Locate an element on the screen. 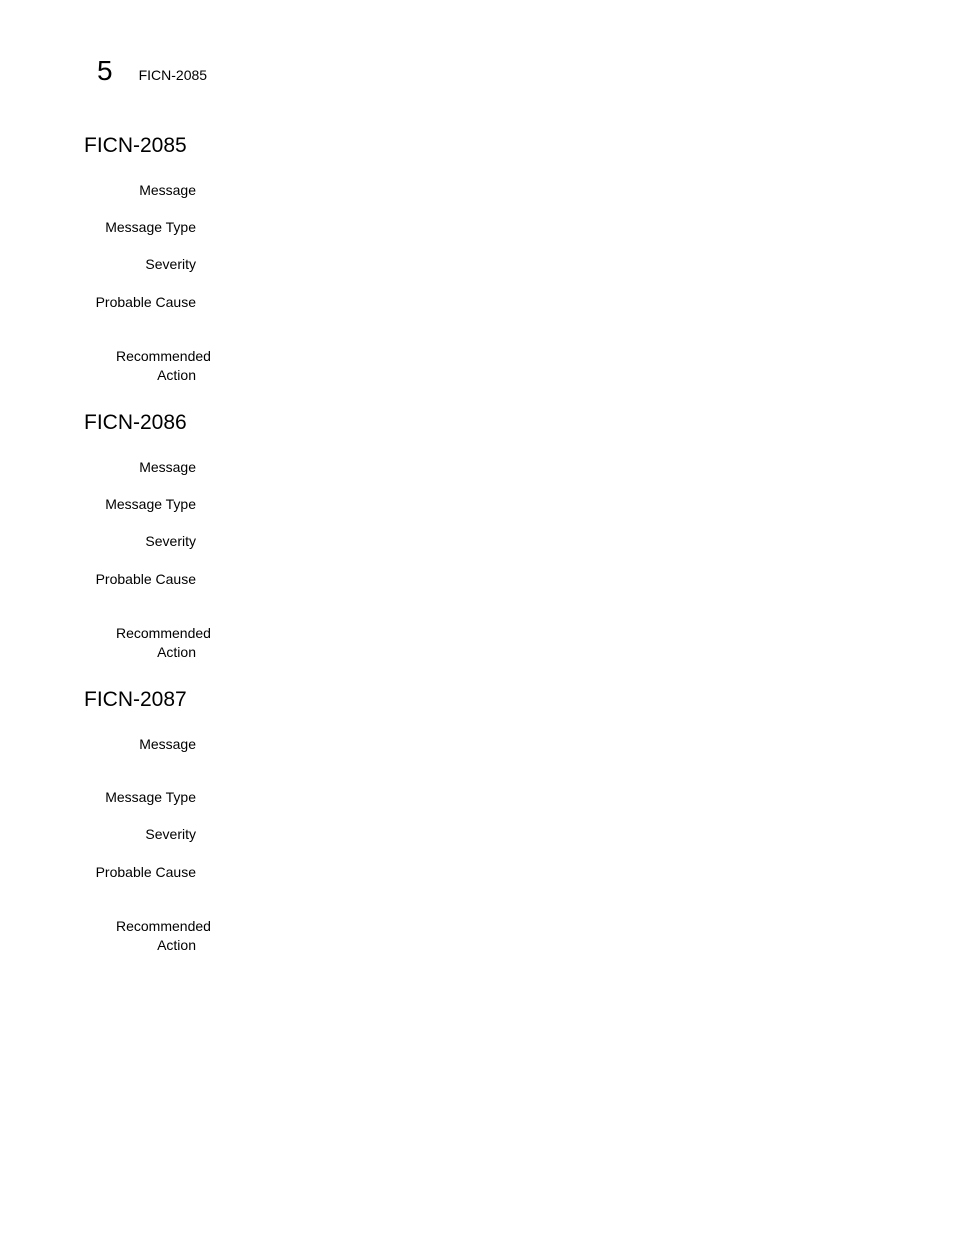 Image resolution: width=954 pixels, height=1235 pixels. entry-title: FICN-2085 is located at coordinates (135, 145).